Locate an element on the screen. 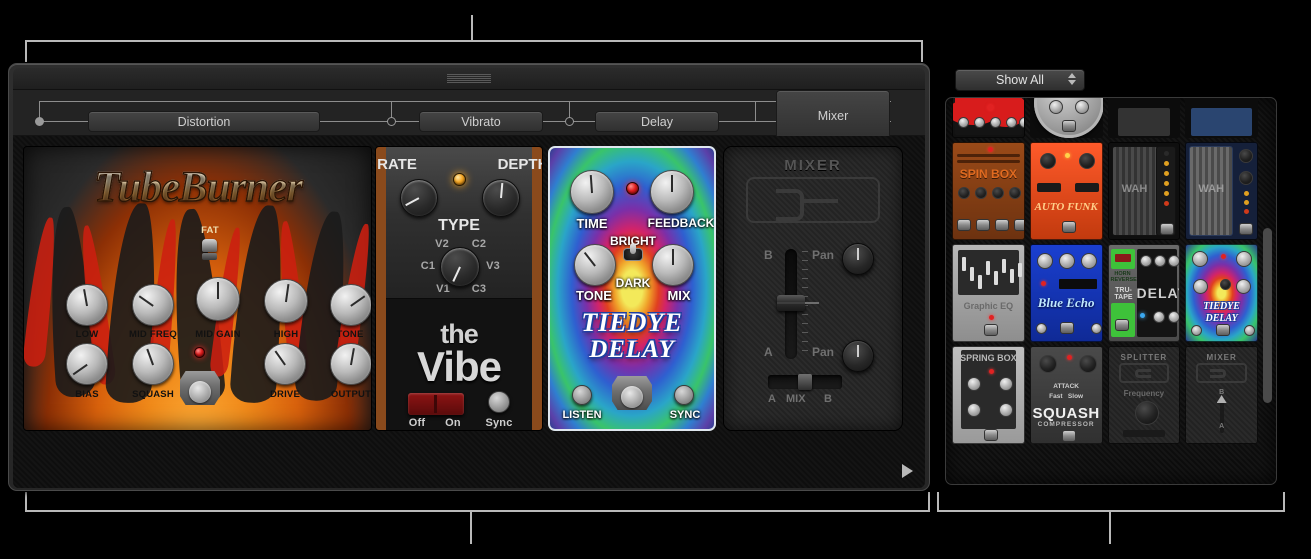  knob-high is located at coordinates (286, 301).